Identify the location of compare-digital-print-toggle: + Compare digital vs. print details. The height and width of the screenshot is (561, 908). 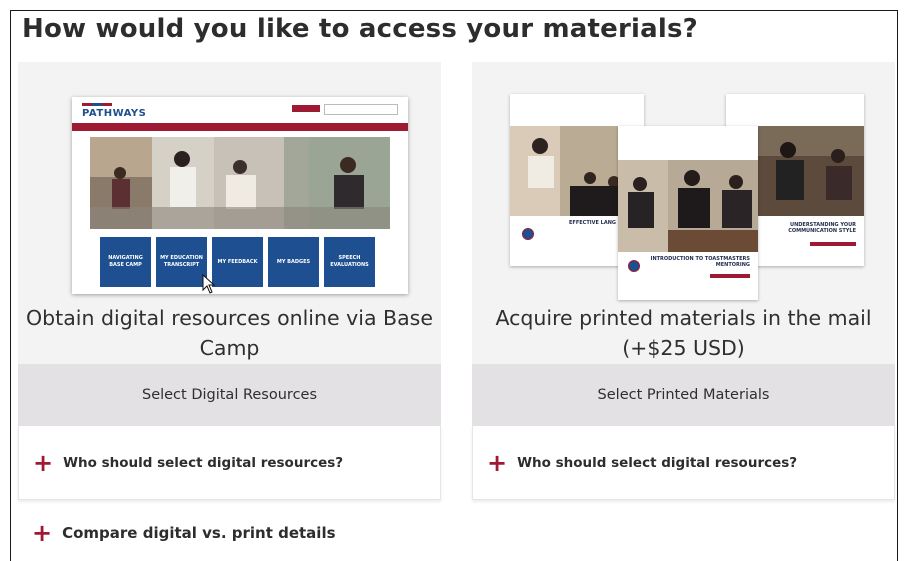
(184, 533).